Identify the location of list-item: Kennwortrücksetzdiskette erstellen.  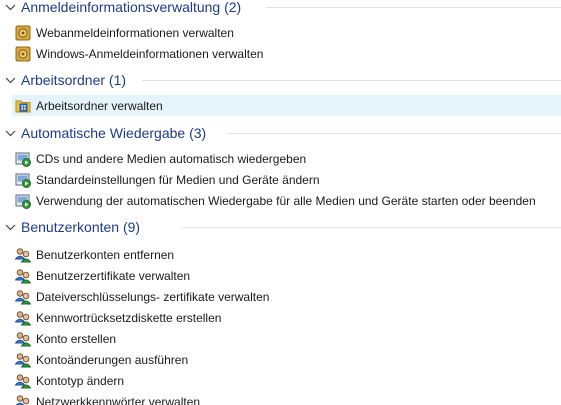
(116, 317).